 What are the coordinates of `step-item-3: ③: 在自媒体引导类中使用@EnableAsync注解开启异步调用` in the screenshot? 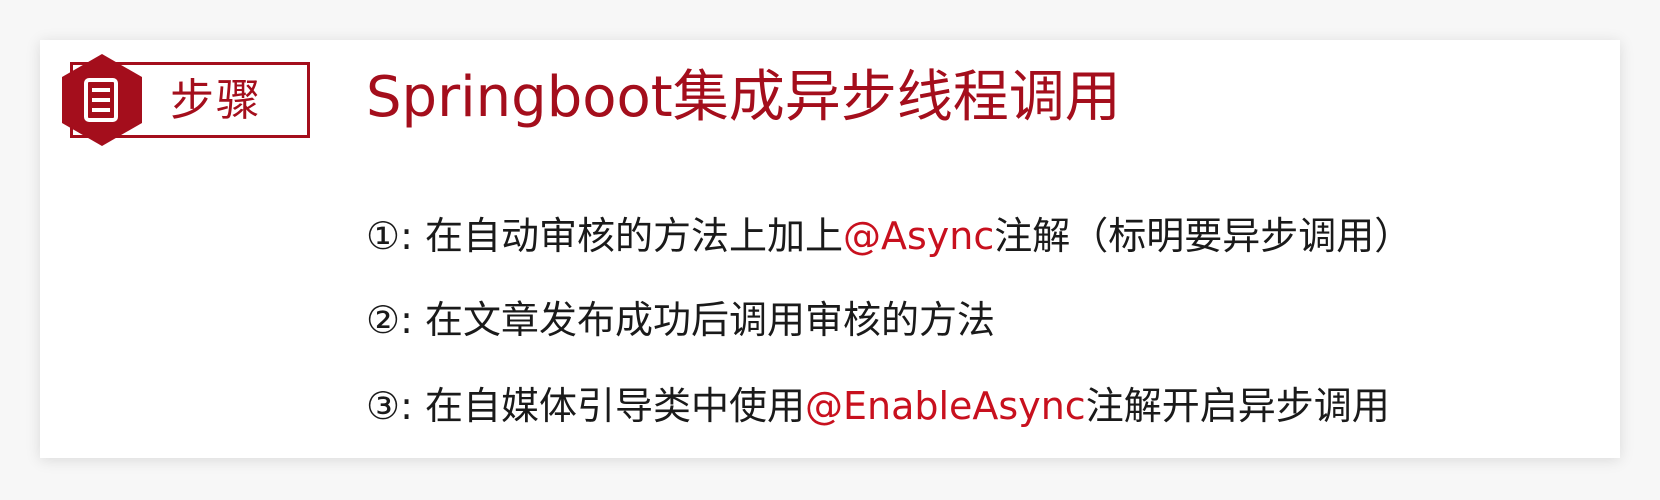 It's located at (878, 406).